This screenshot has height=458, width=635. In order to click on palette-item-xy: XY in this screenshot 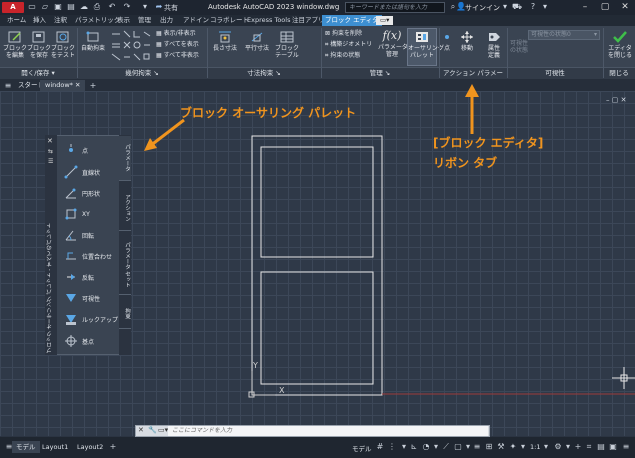, I will do `click(77, 214)`.